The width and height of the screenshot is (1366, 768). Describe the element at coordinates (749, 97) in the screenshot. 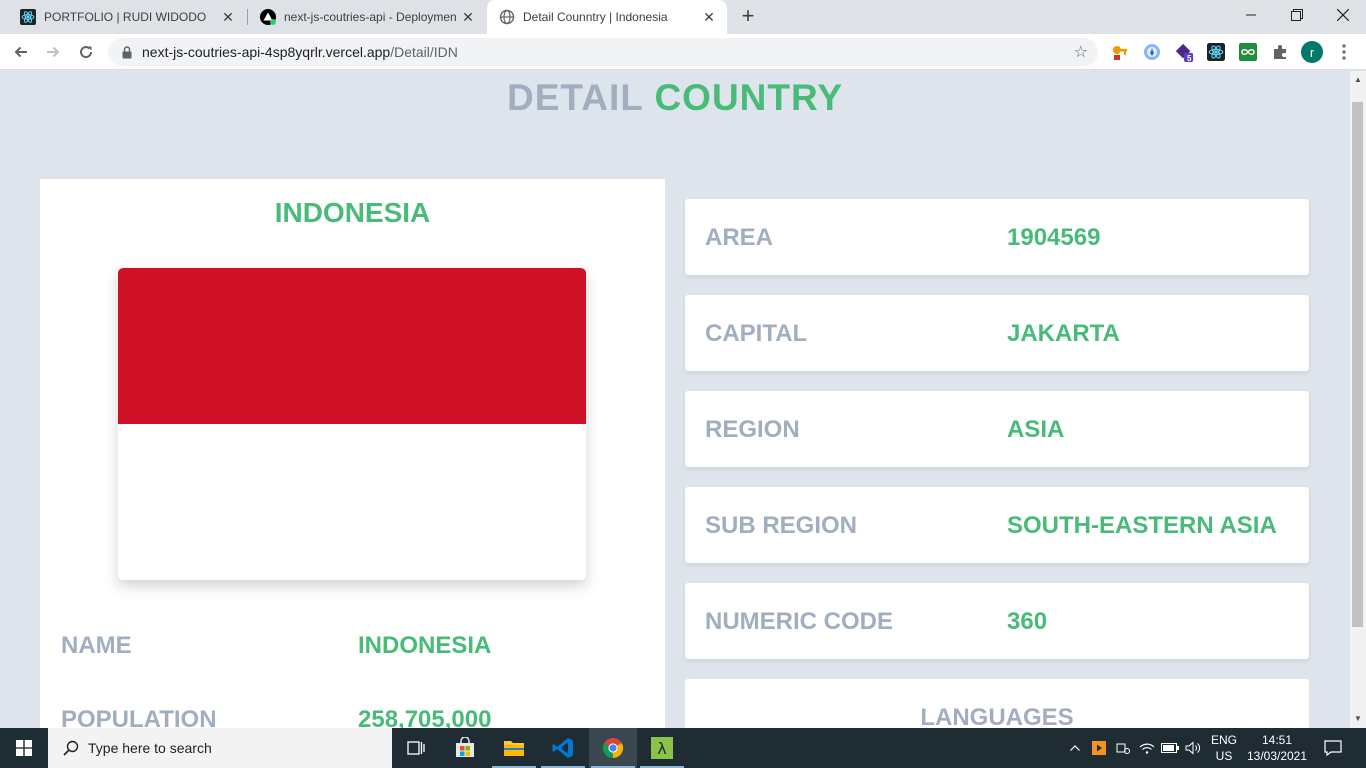

I see `heading-country: COUNTRY` at that location.